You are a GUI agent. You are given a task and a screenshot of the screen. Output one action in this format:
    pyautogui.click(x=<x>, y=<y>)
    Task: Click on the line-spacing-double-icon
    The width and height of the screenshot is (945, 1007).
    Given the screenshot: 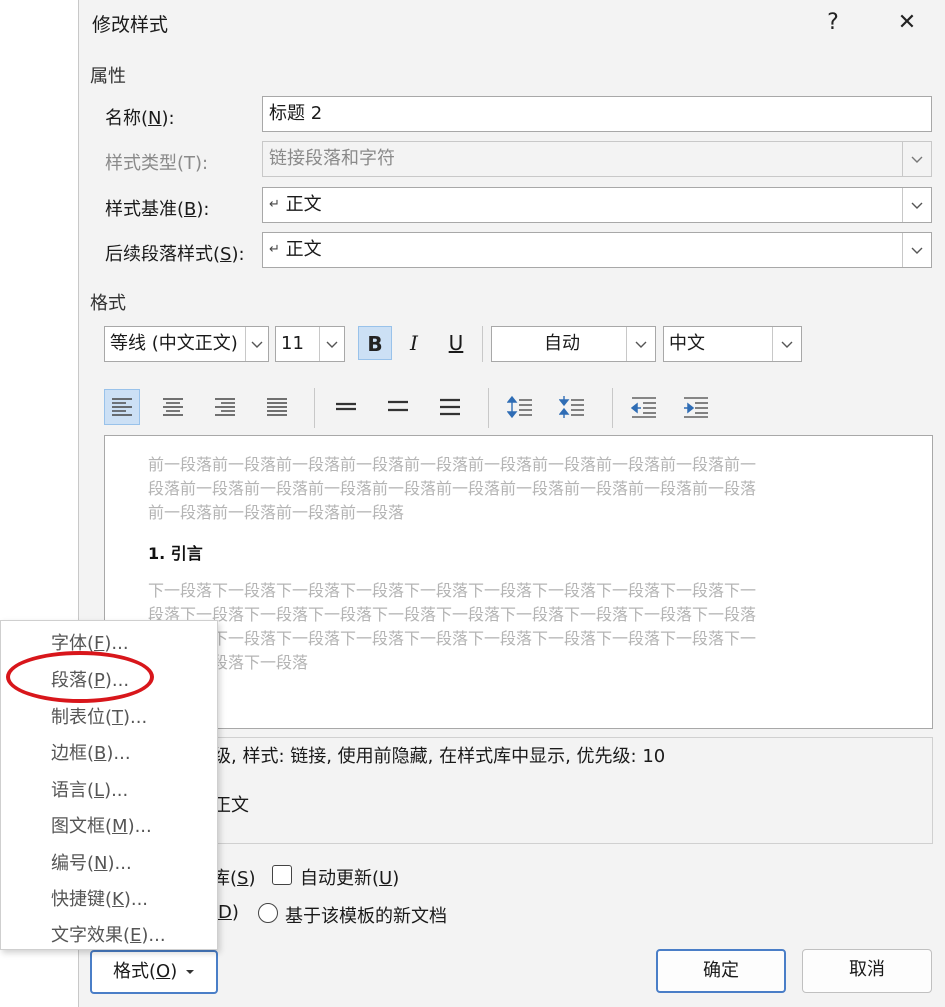 What is the action you would take?
    pyautogui.click(x=450, y=407)
    